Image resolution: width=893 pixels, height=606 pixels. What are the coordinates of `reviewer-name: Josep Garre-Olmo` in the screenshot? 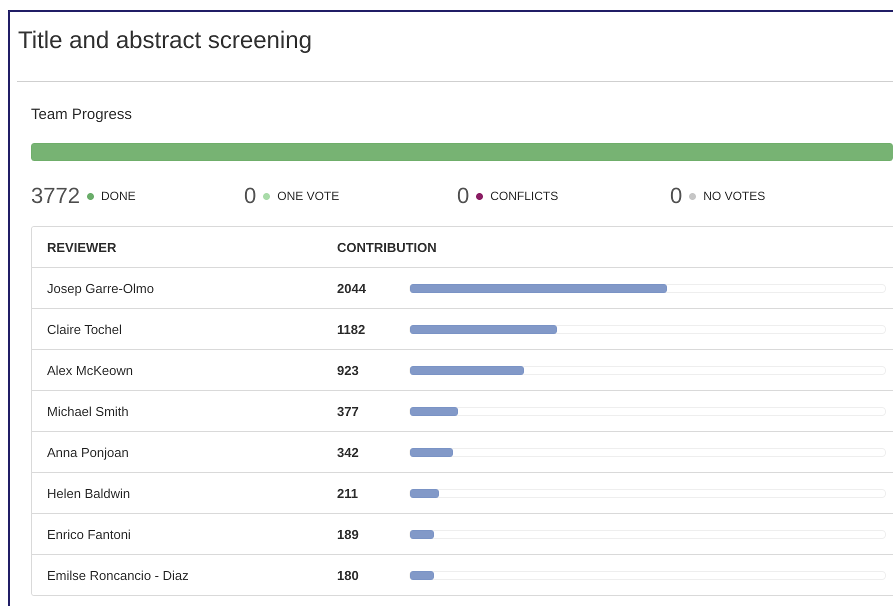 It's located at (100, 288).